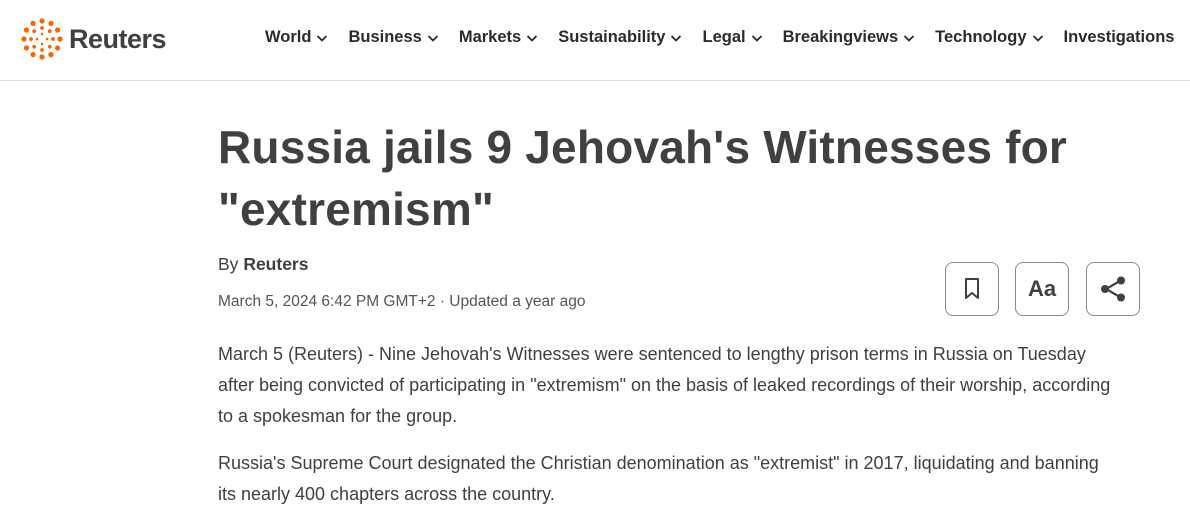 Image resolution: width=1190 pixels, height=531 pixels. I want to click on nav-item-world: World, so click(296, 37).